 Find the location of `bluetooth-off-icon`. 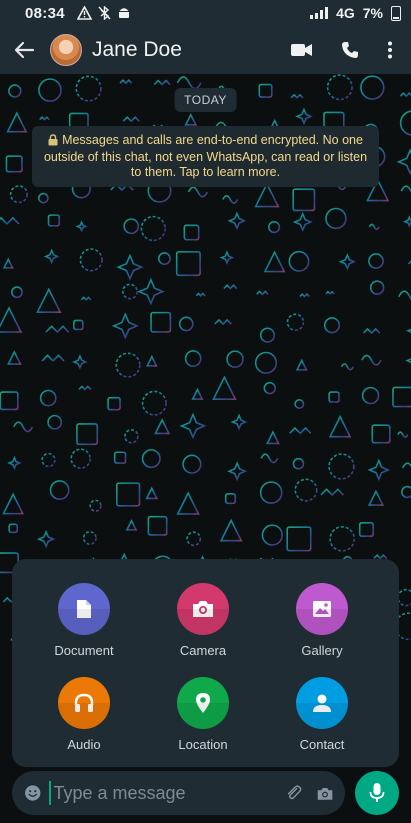

bluetooth-off-icon is located at coordinates (104, 13).